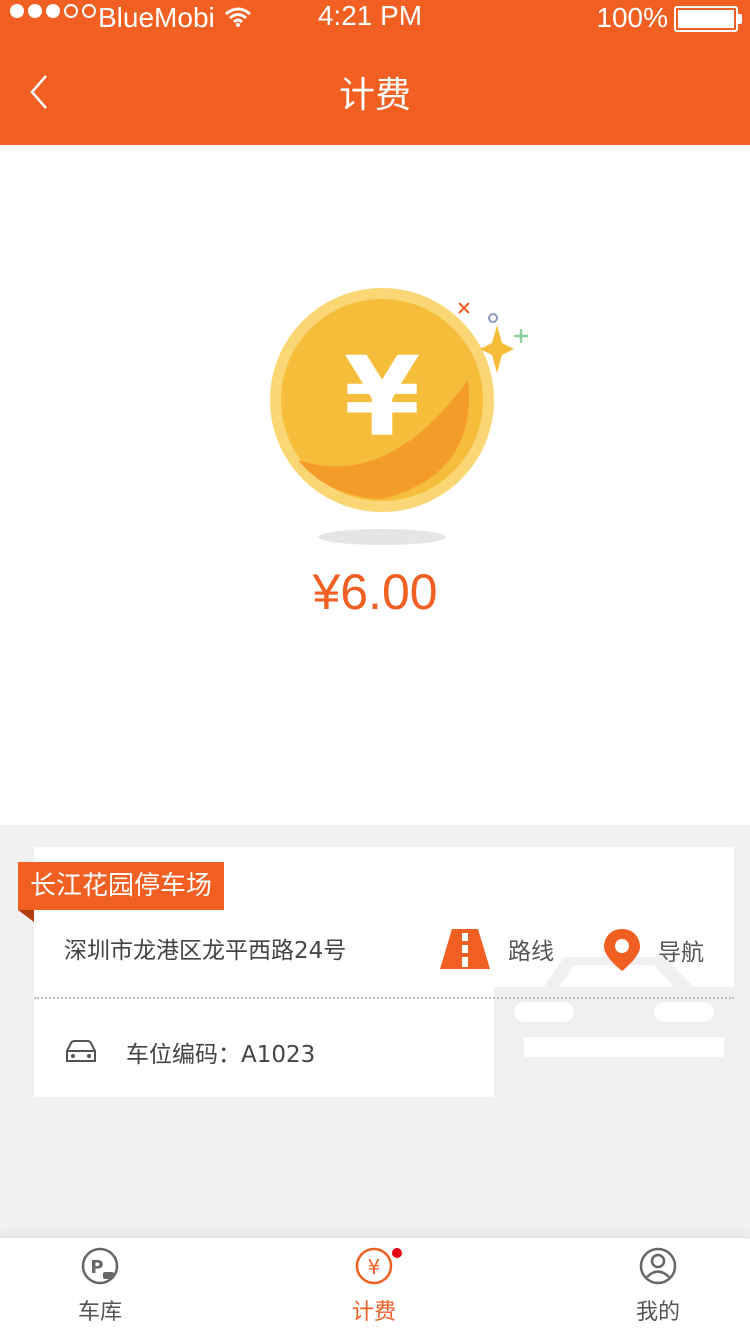  Describe the element at coordinates (681, 953) in the screenshot. I see `navigate-label: 导航` at that location.